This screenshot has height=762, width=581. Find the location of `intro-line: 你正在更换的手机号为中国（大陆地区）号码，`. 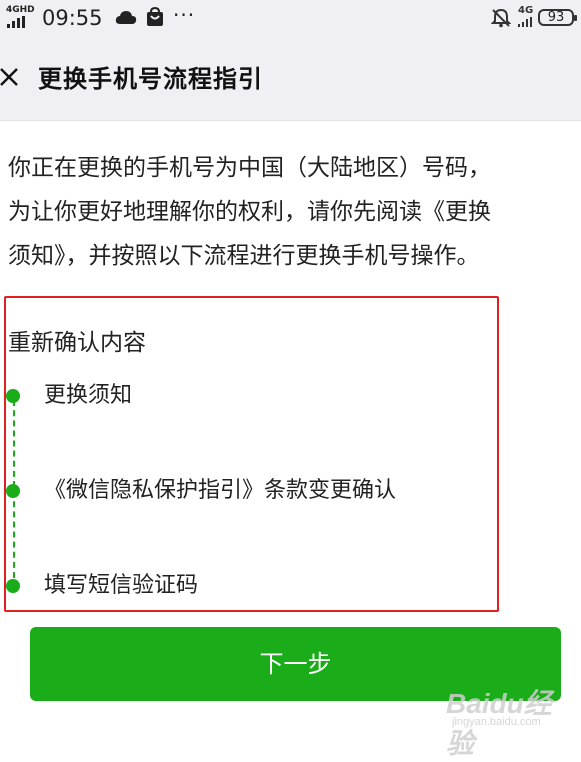

intro-line: 你正在更换的手机号为中国（大陆地区）号码， is located at coordinates (249, 168).